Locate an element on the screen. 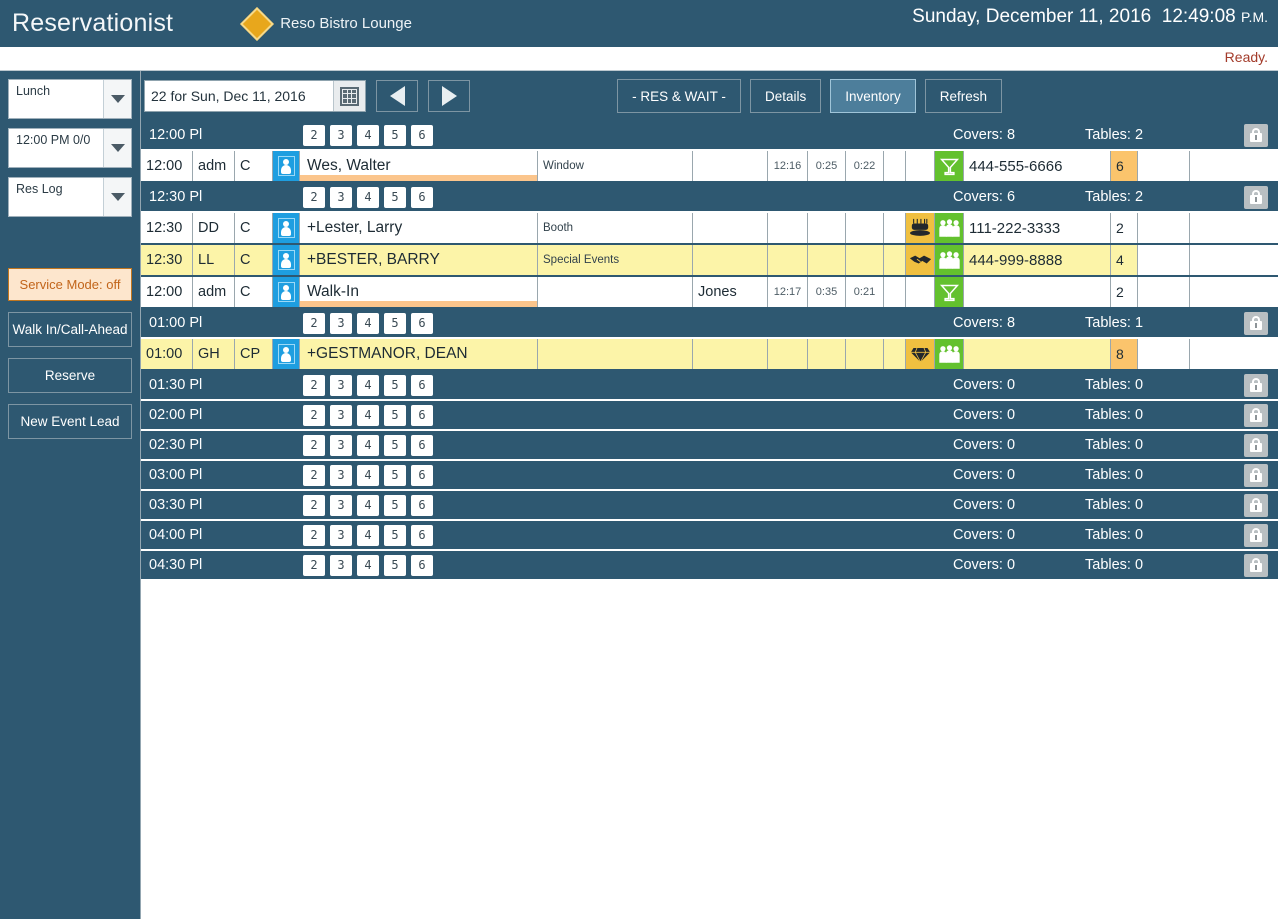 This screenshot has width=1278, height=919. time-slot-header: 12:00 Pl 2 3 4 5 6 Covers: 8 Tables: 2 is located at coordinates (709, 136).